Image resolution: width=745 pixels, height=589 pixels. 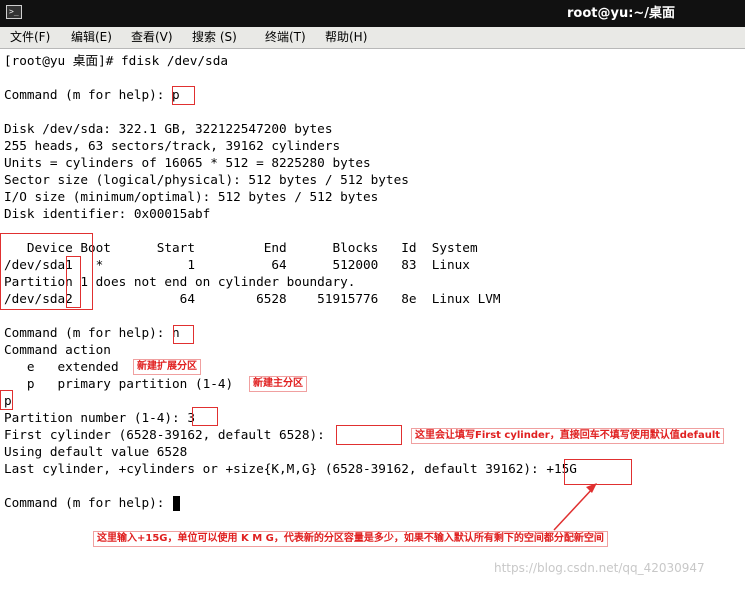 I want to click on watermark: https://blog.csdn.net/qq_42030947, so click(x=599, y=568).